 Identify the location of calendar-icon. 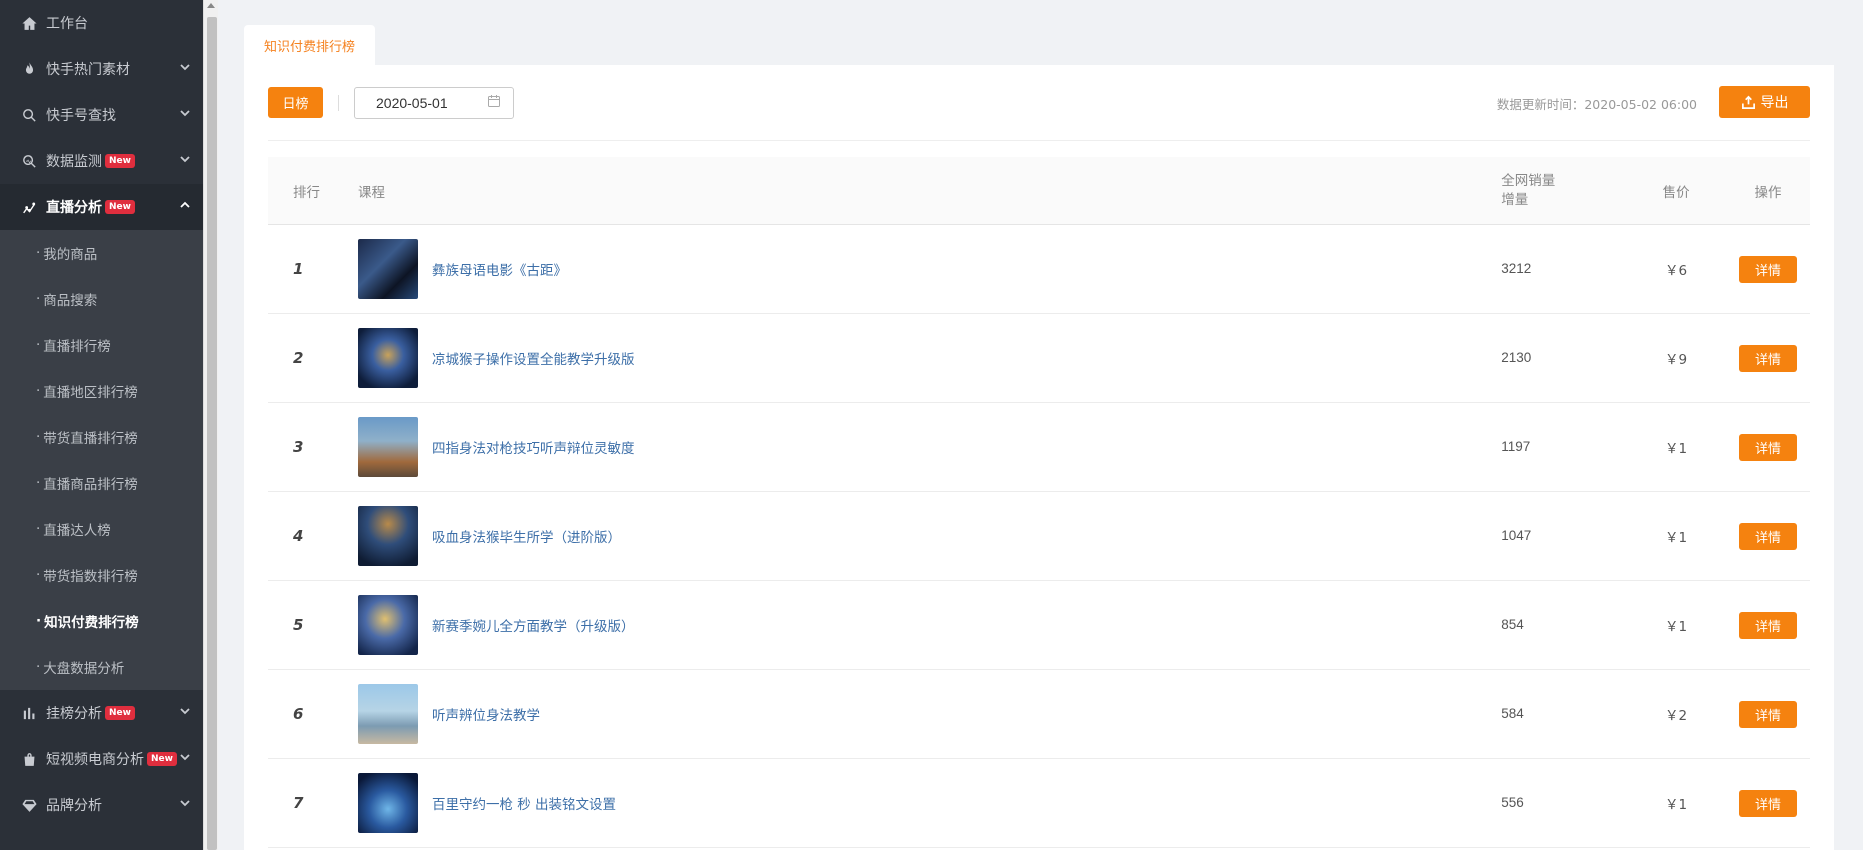
(494, 102).